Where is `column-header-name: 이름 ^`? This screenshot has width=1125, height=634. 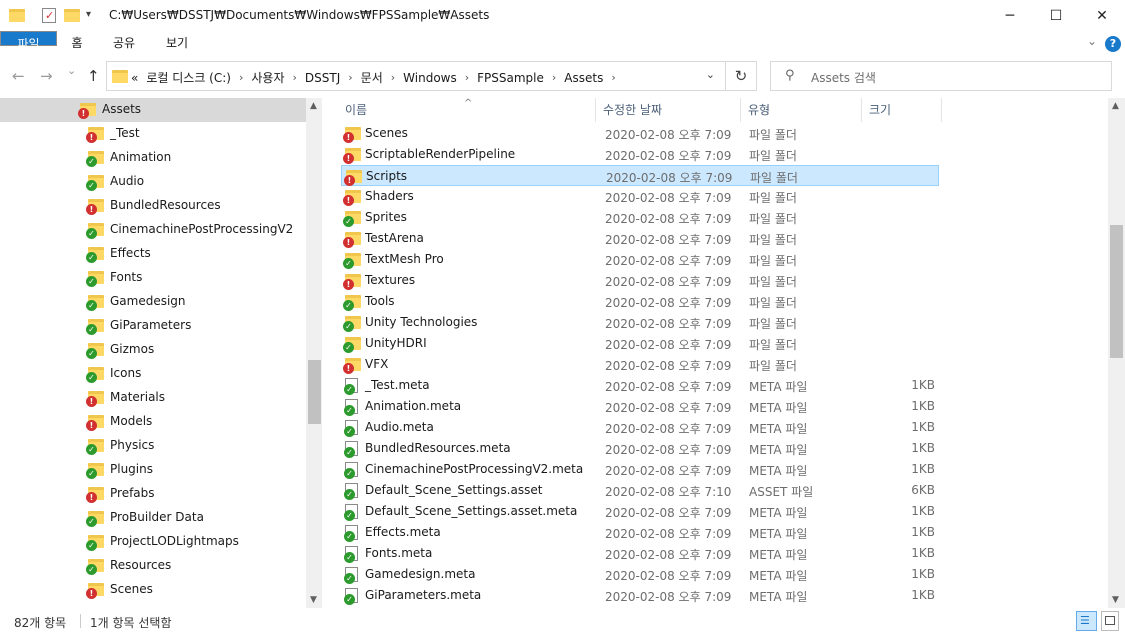 column-header-name: 이름 ^ is located at coordinates (467, 110).